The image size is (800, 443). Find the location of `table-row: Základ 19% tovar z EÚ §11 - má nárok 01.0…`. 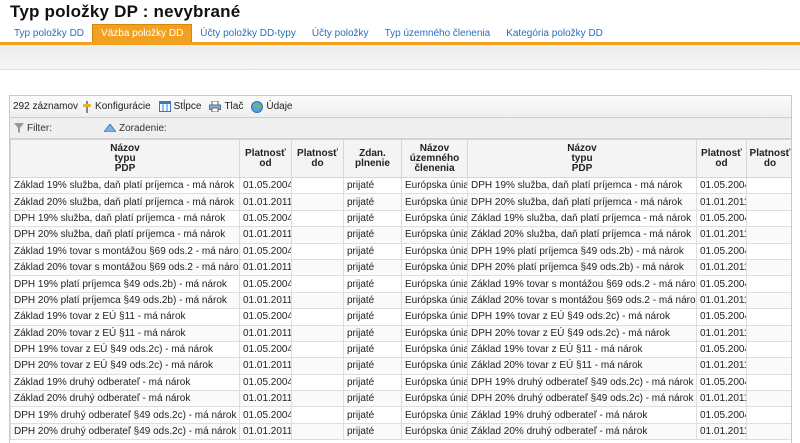

table-row: Základ 19% tovar z EÚ §11 - má nárok 01.0… is located at coordinates (400, 317).